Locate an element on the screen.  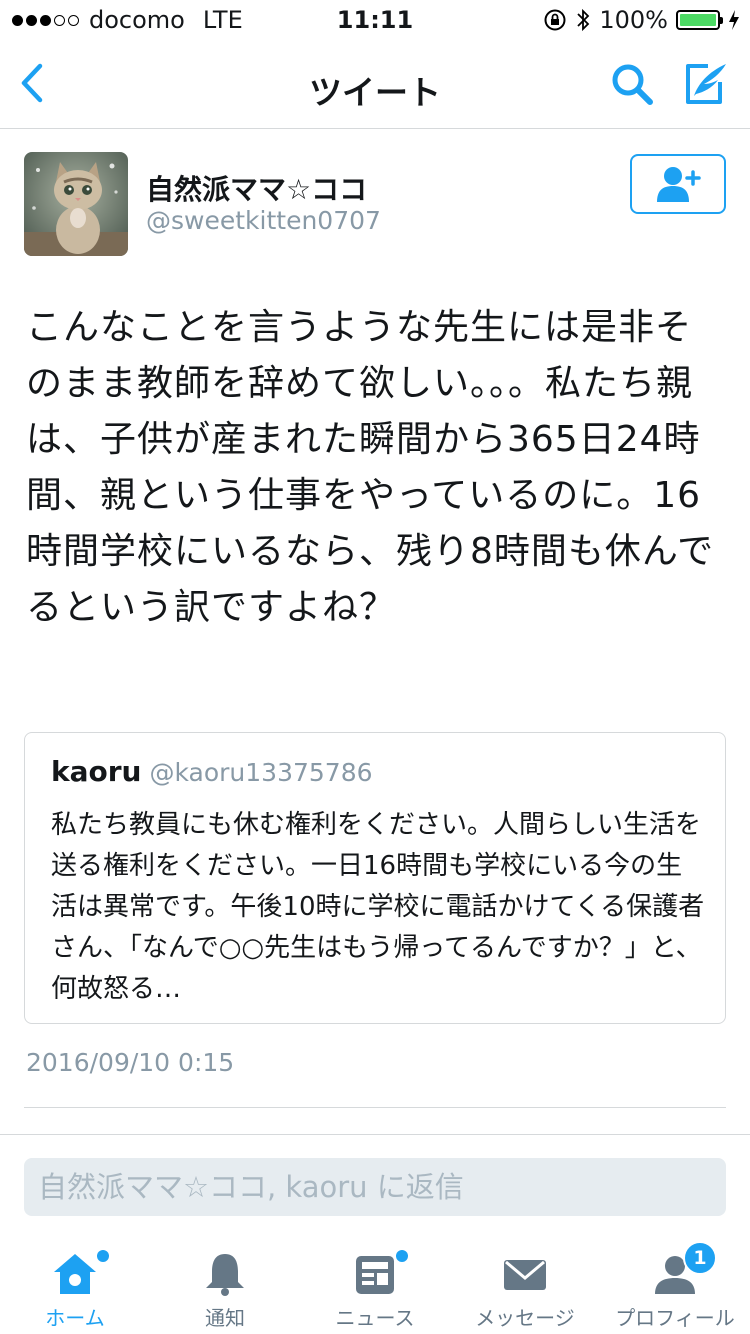
charging-bolt-icon is located at coordinates (734, 20).